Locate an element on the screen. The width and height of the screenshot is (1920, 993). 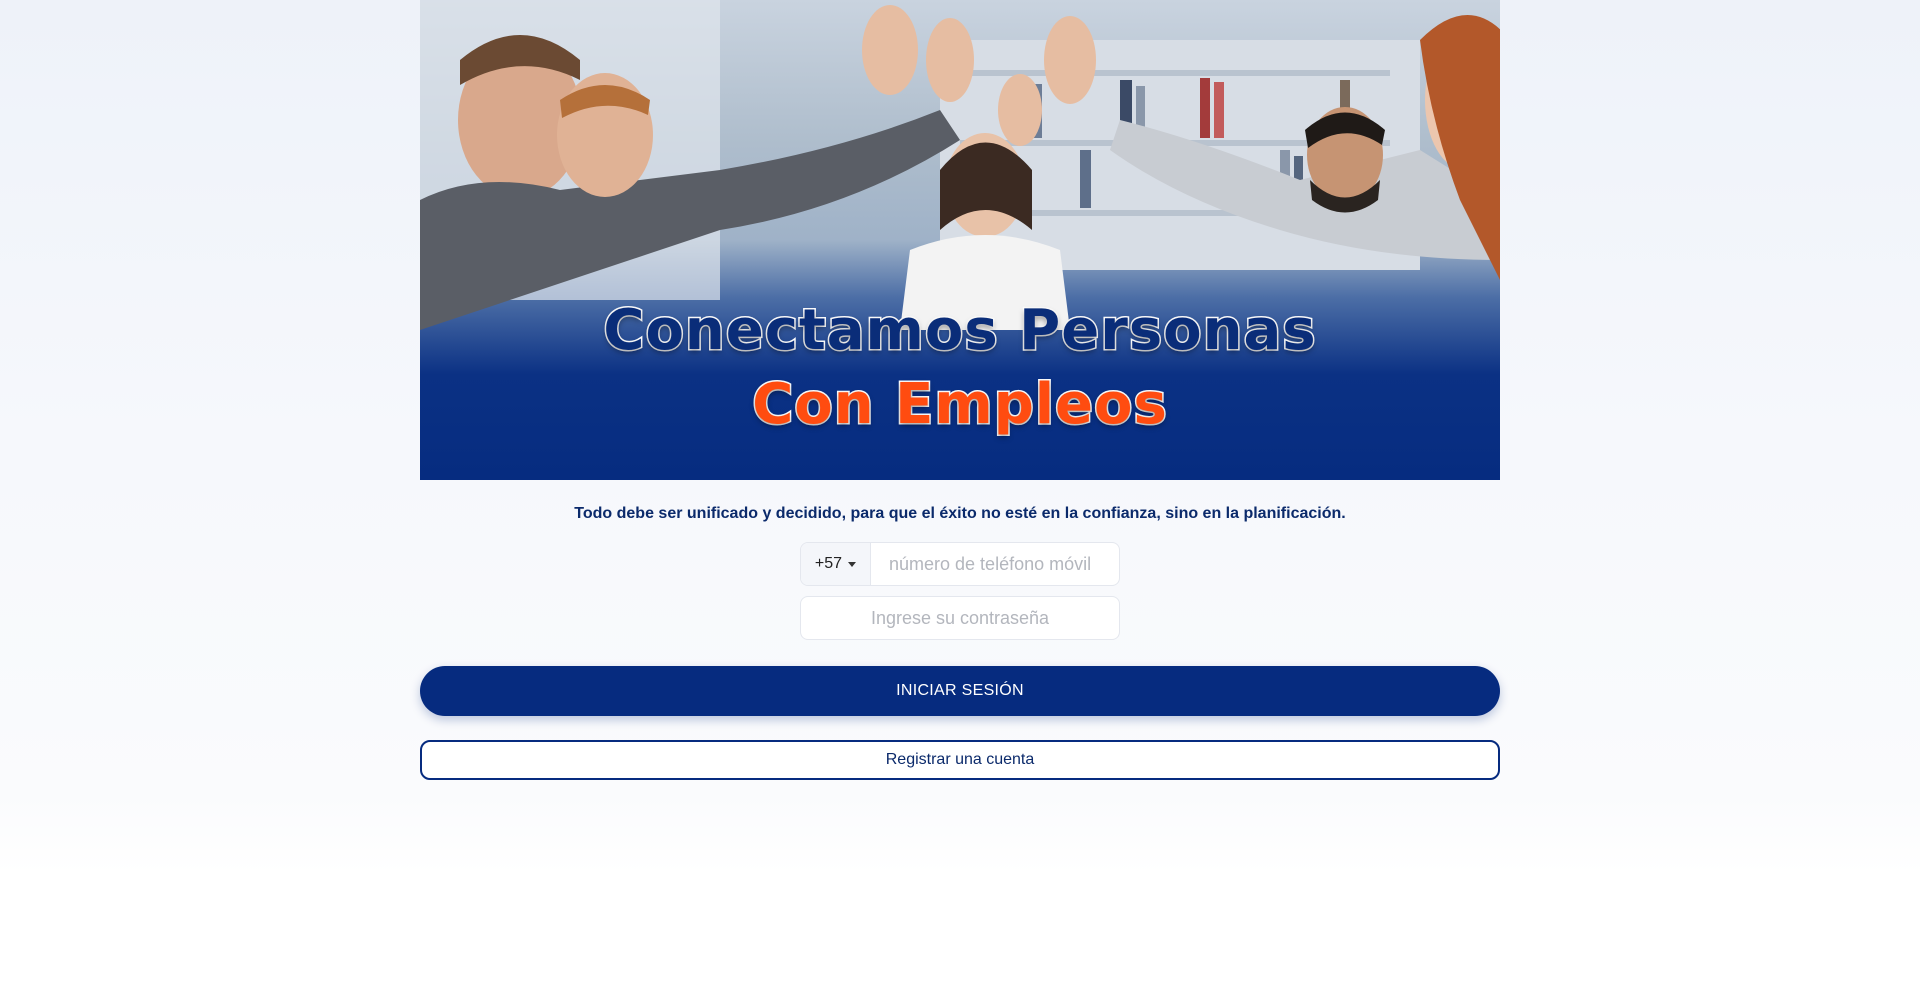
country-code-dropdown: +57 is located at coordinates (836, 564).